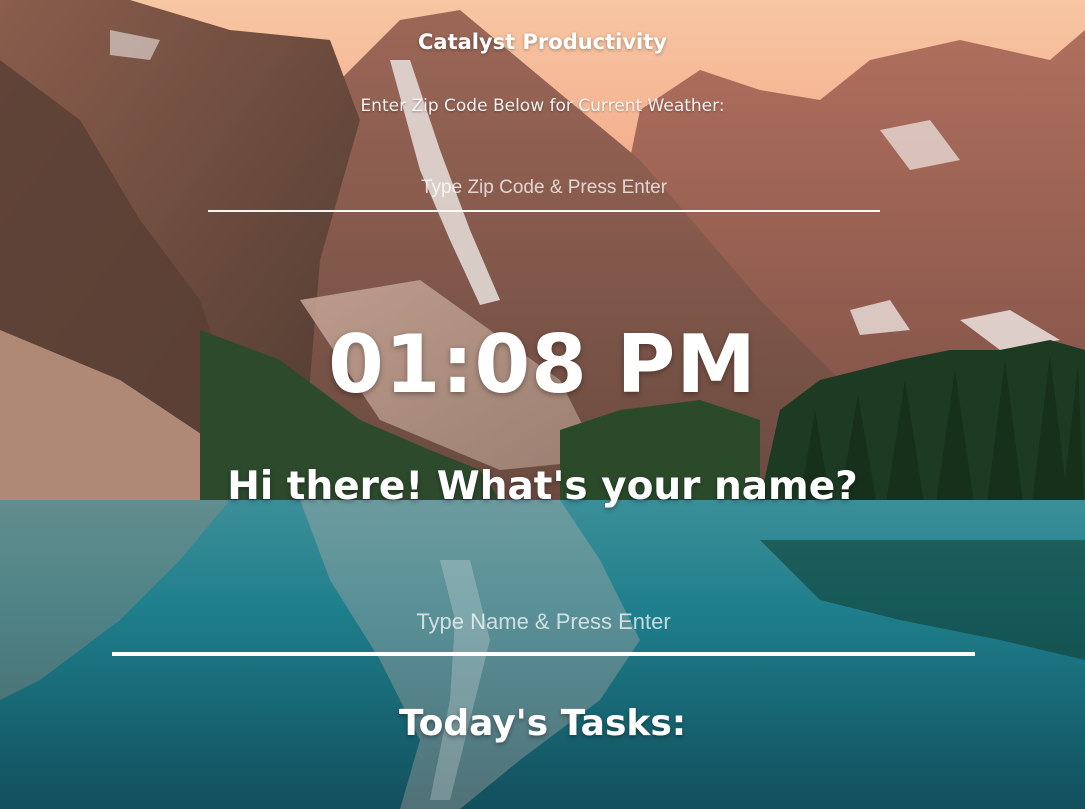 The image size is (1085, 809). I want to click on app-title: Catalyst Productivity, so click(542, 42).